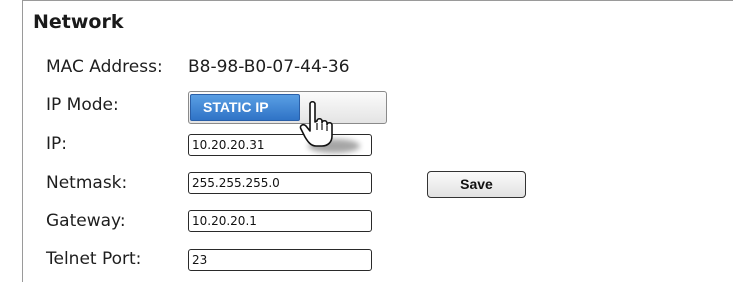  Describe the element at coordinates (86, 221) in the screenshot. I see `gateway-label: Gateway:` at that location.